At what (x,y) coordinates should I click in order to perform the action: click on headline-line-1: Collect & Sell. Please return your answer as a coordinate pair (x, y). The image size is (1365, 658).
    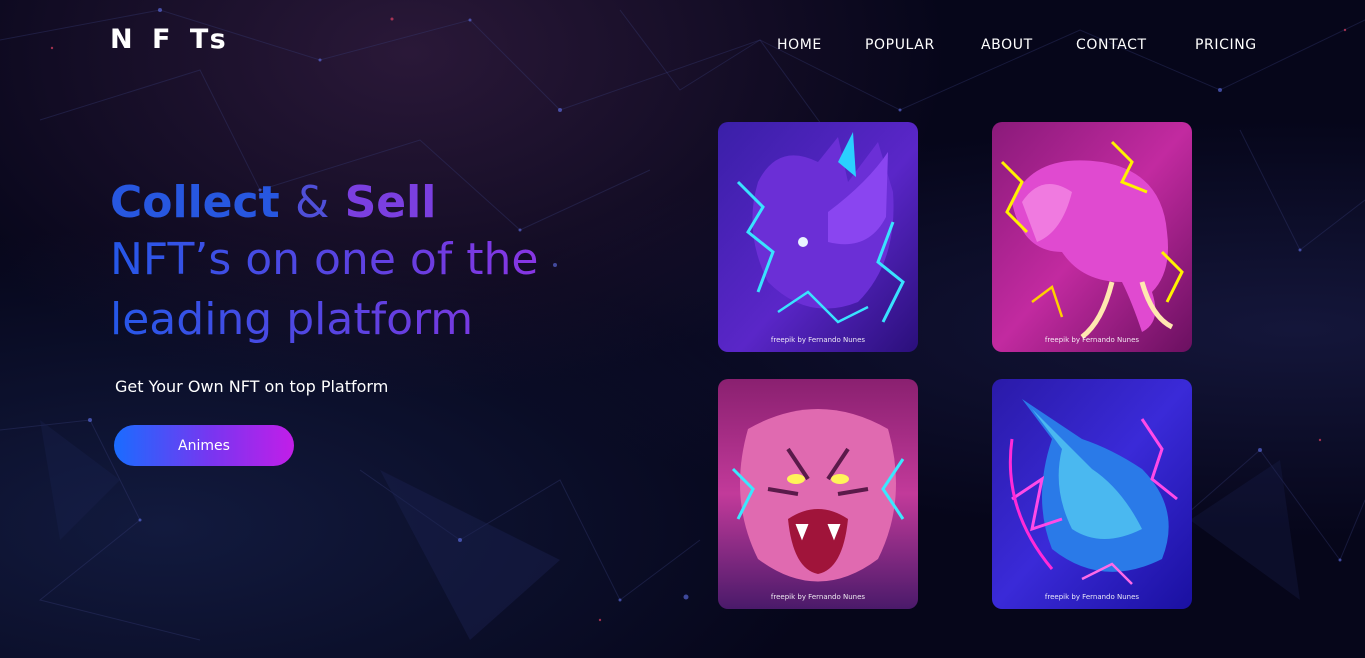
    Looking at the image, I should click on (390, 203).